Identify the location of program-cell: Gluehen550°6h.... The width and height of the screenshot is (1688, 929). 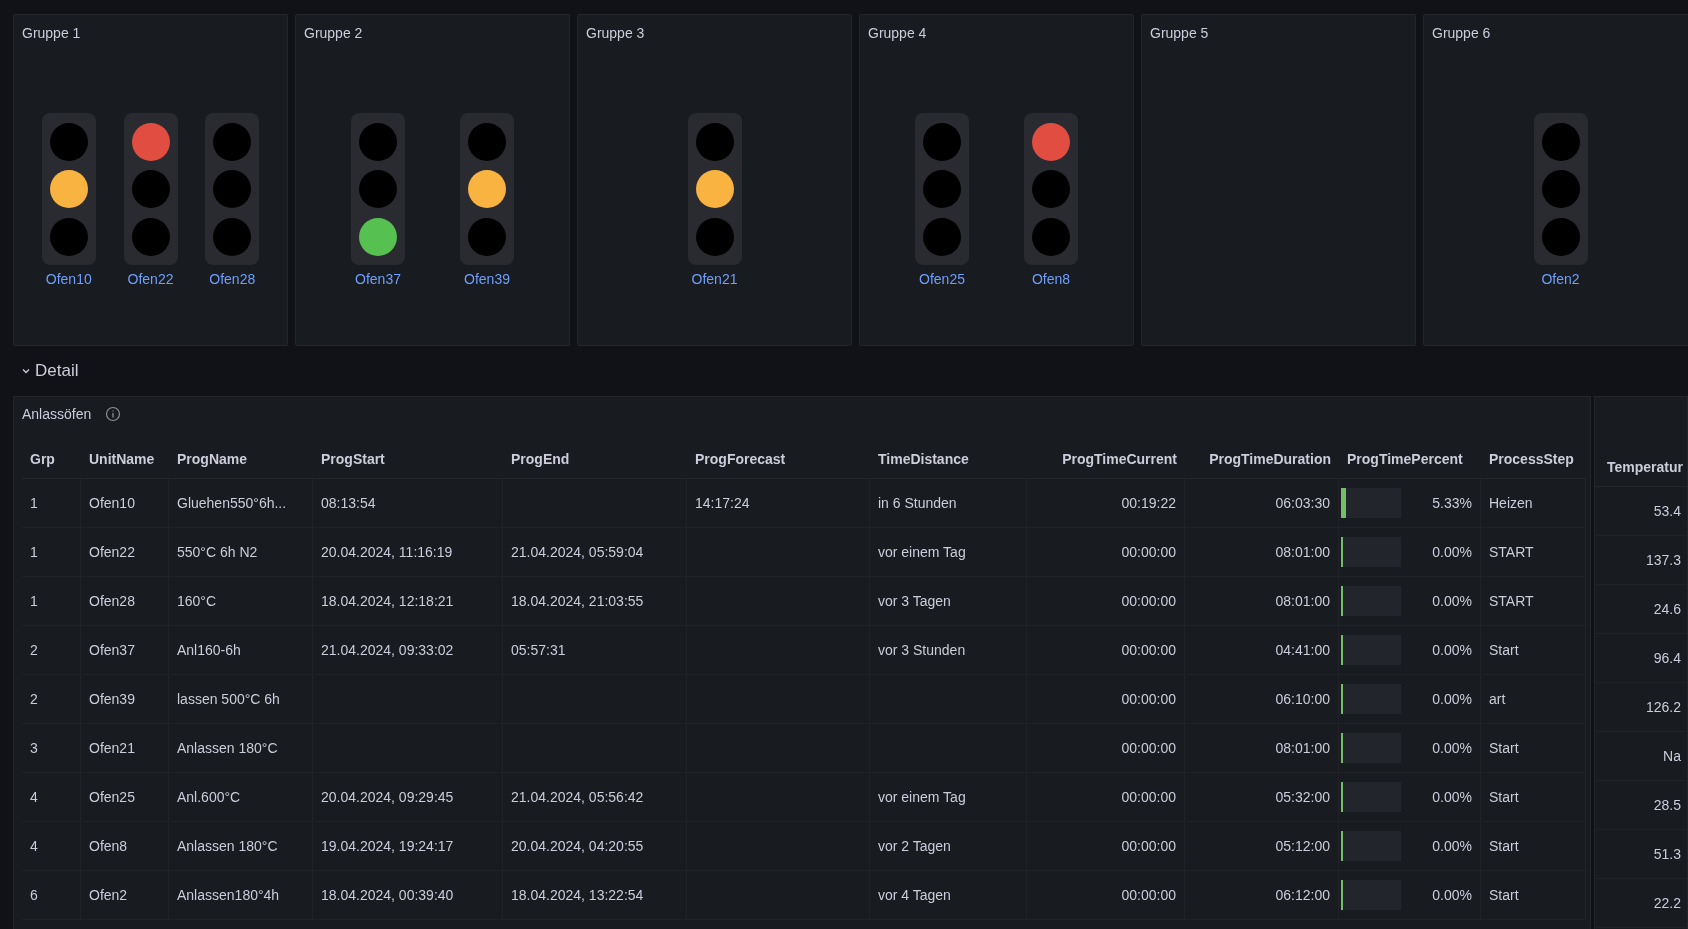
(241, 503).